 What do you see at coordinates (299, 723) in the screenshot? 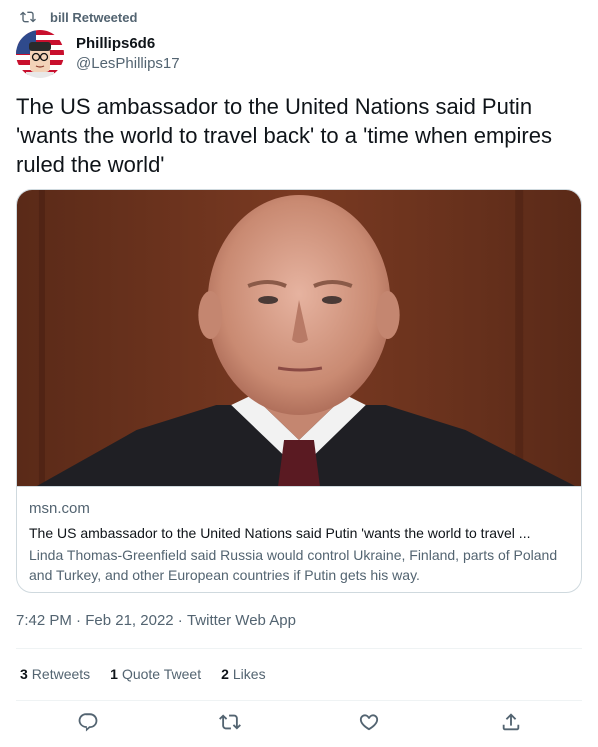
I see `tweet-actions` at bounding box center [299, 723].